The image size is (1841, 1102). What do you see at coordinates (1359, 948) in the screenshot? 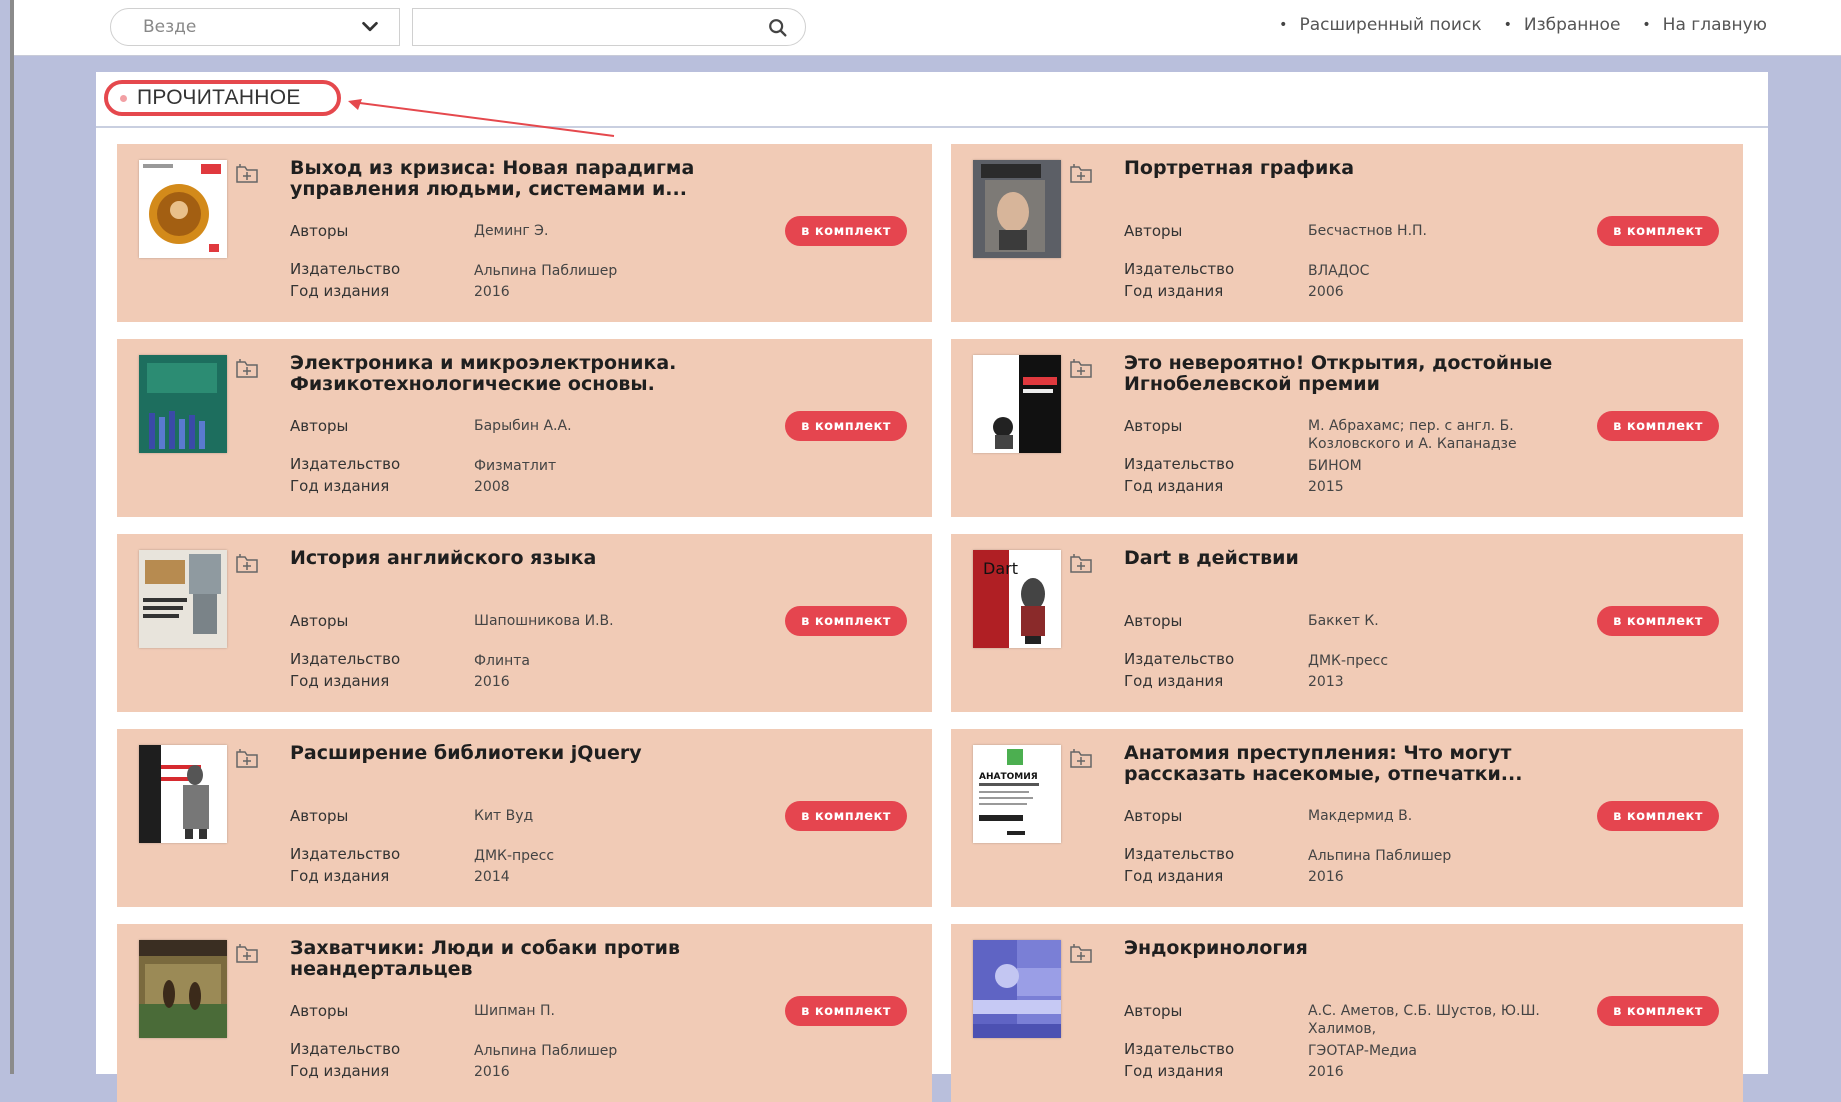
I see `book-title: Эндокринология` at bounding box center [1359, 948].